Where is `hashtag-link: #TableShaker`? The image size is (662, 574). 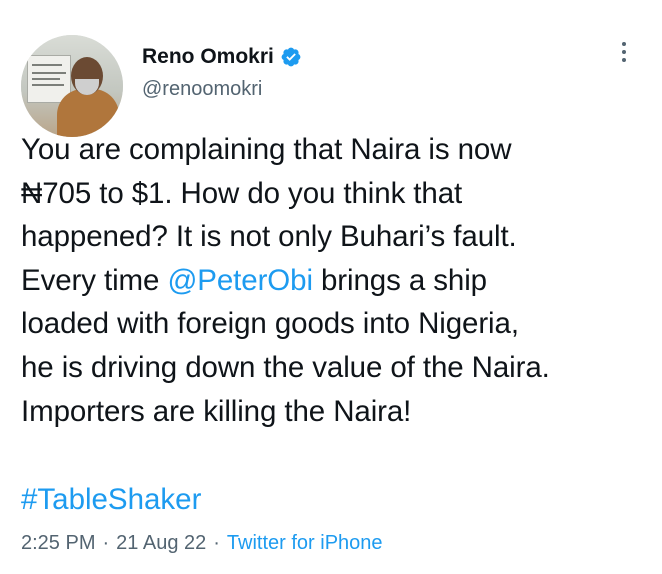
hashtag-link: #TableShaker is located at coordinates (111, 499).